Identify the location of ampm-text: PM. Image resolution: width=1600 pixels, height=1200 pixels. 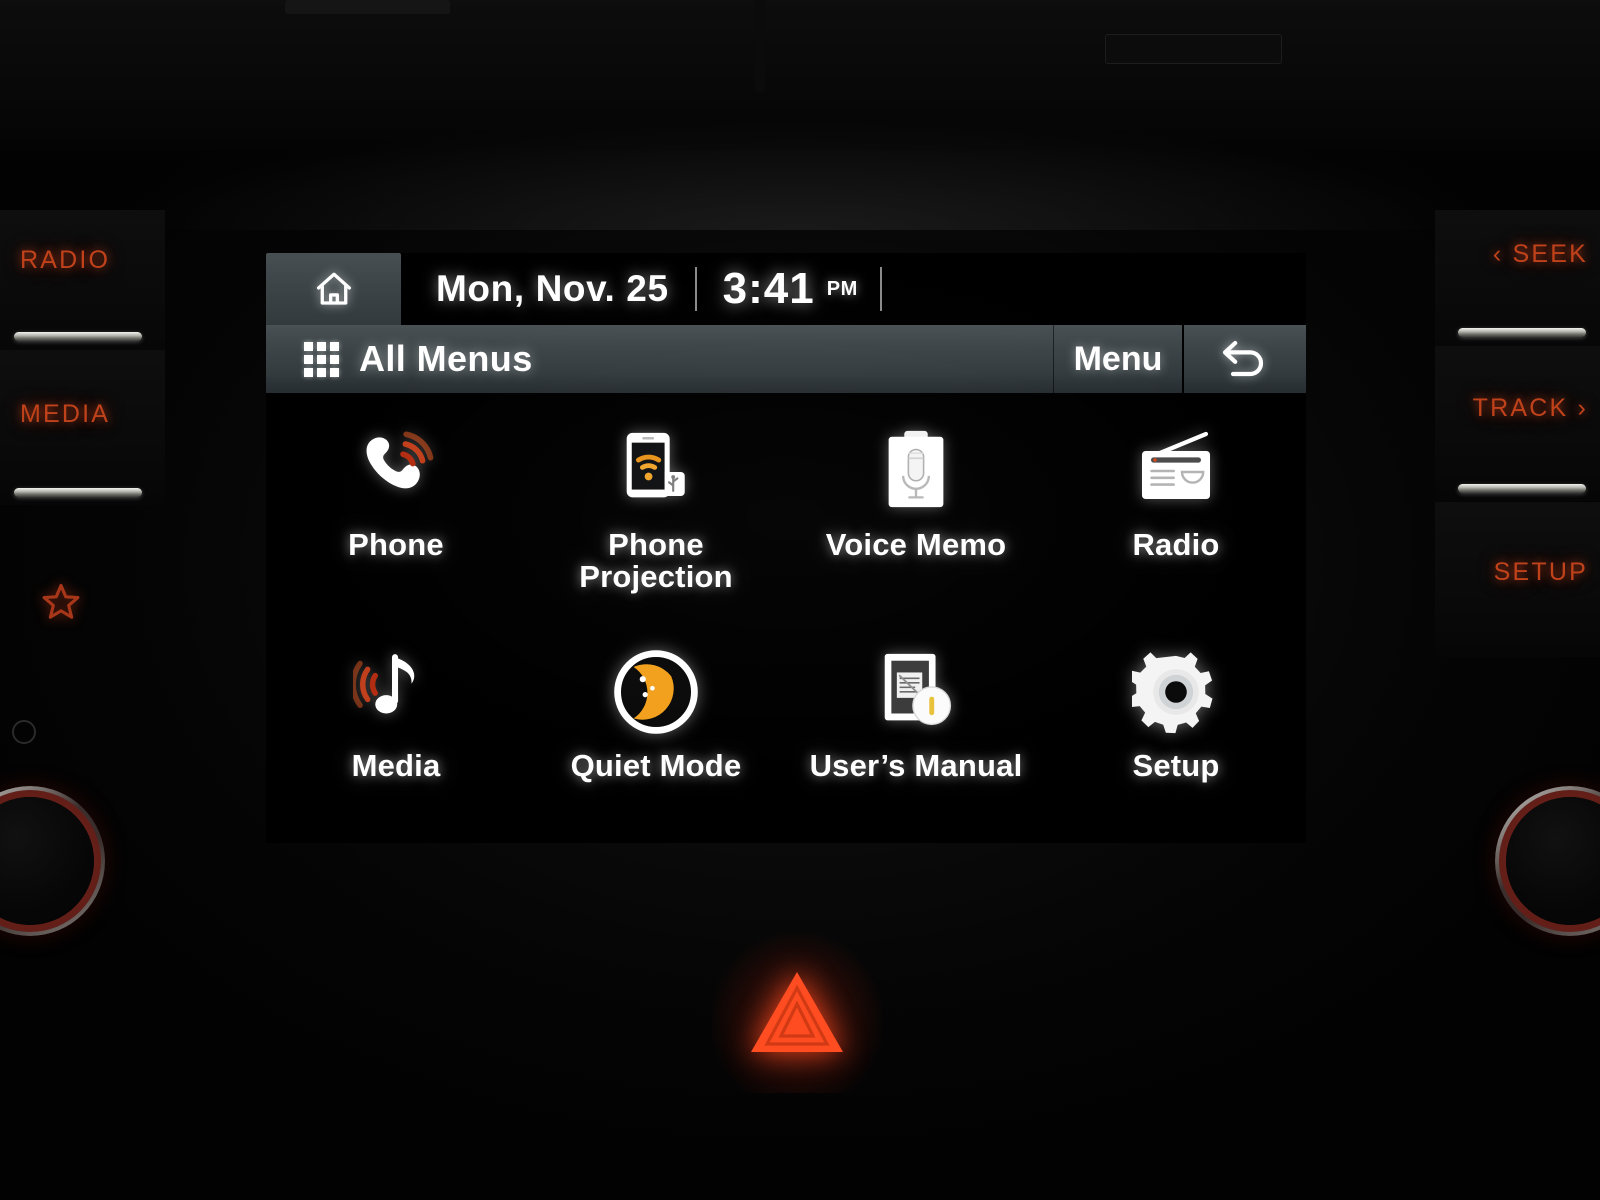
(842, 288).